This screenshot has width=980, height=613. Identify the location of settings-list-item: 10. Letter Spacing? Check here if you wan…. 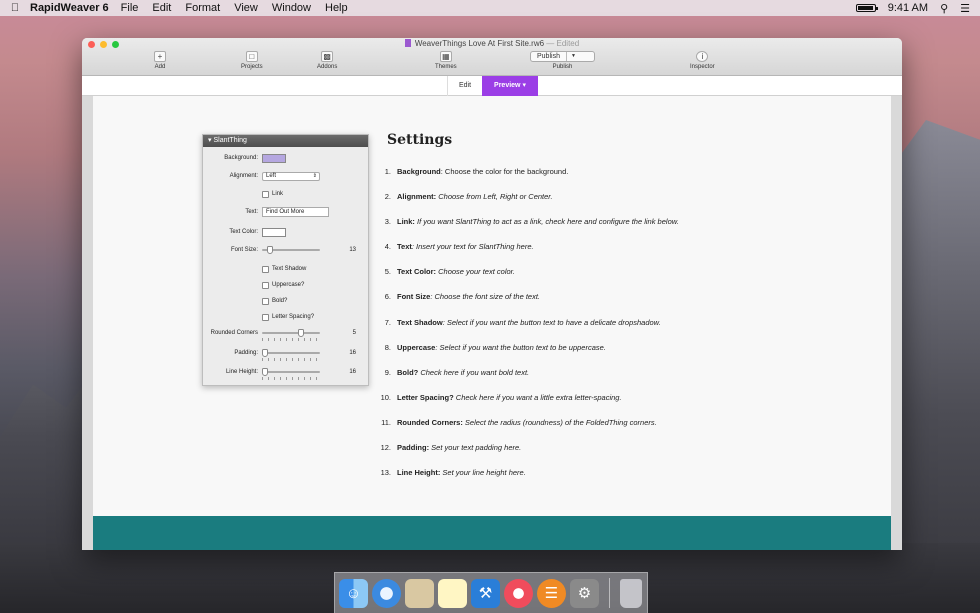
(620, 405).